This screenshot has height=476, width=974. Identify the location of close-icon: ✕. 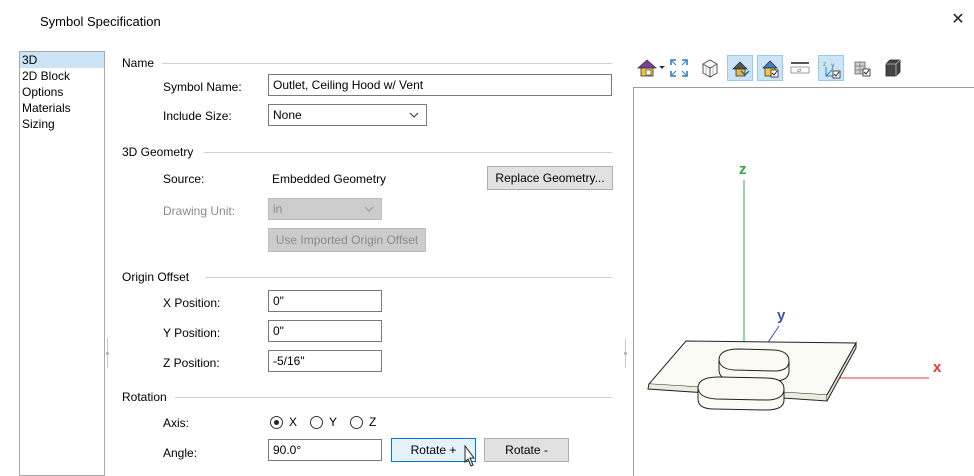
(958, 20).